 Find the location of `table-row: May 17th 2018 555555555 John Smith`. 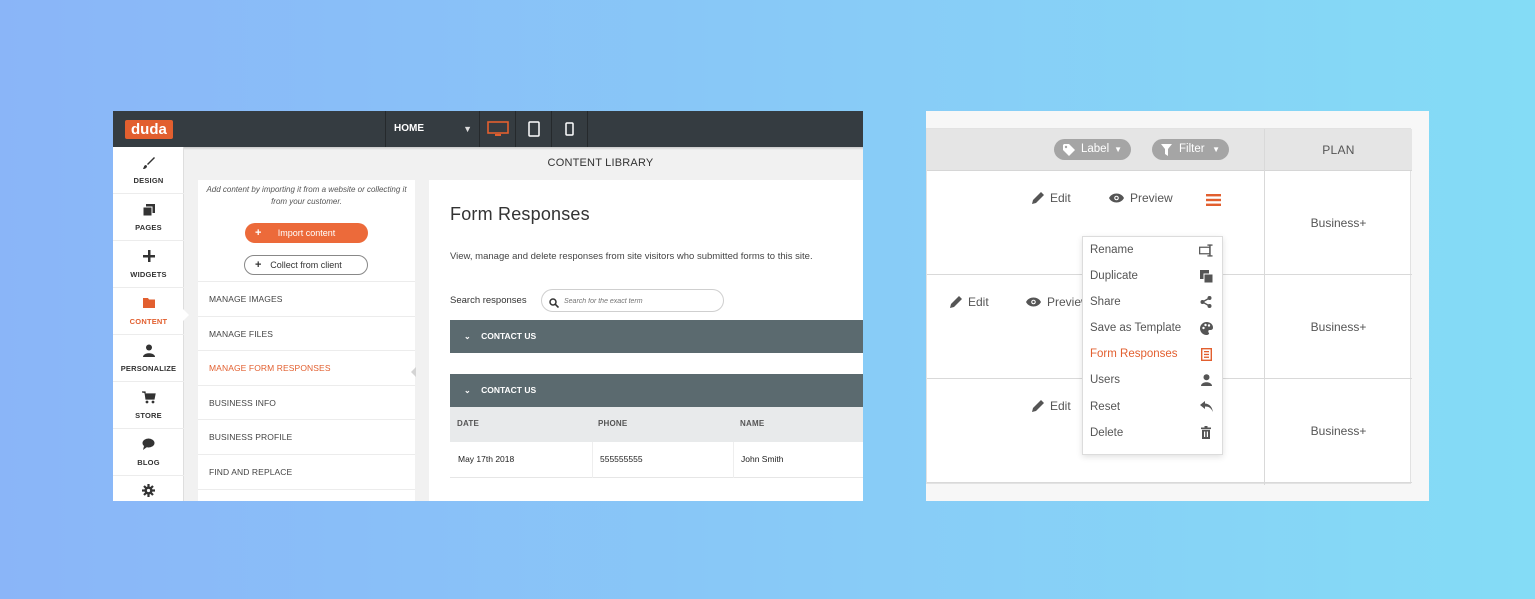

table-row: May 17th 2018 555555555 John Smith is located at coordinates (656, 460).